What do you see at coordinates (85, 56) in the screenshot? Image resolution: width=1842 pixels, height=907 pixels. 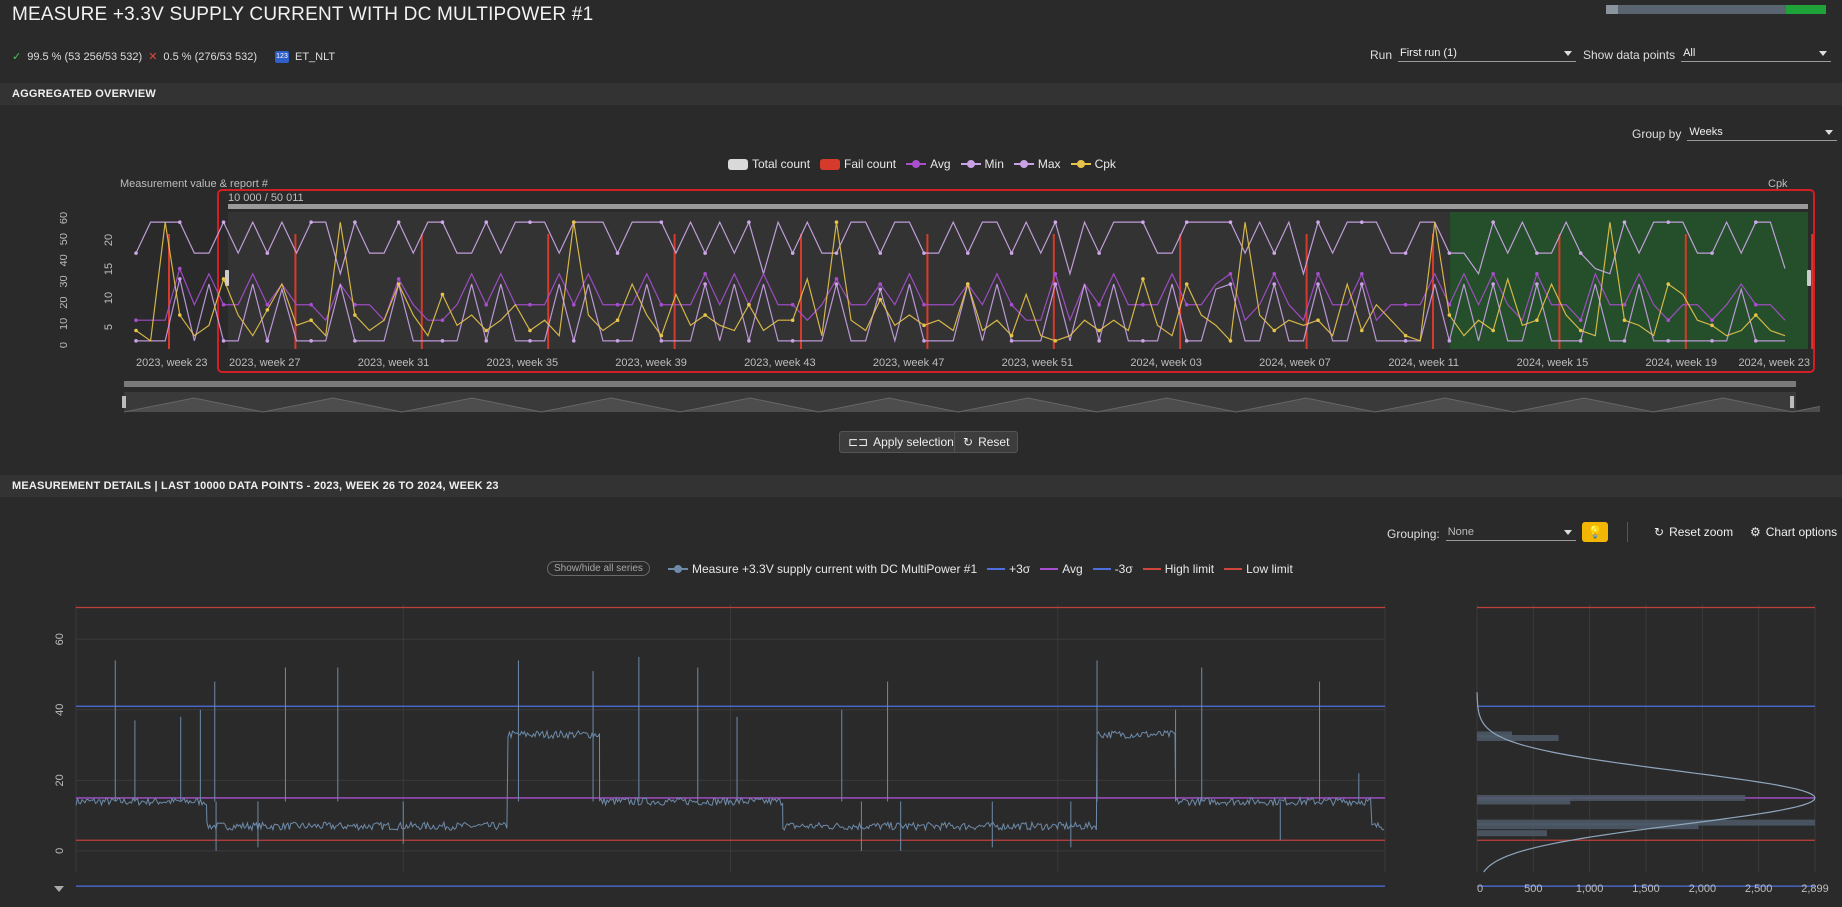 I see `pass-rate-text: 99.5 % (53 256/53 532)` at bounding box center [85, 56].